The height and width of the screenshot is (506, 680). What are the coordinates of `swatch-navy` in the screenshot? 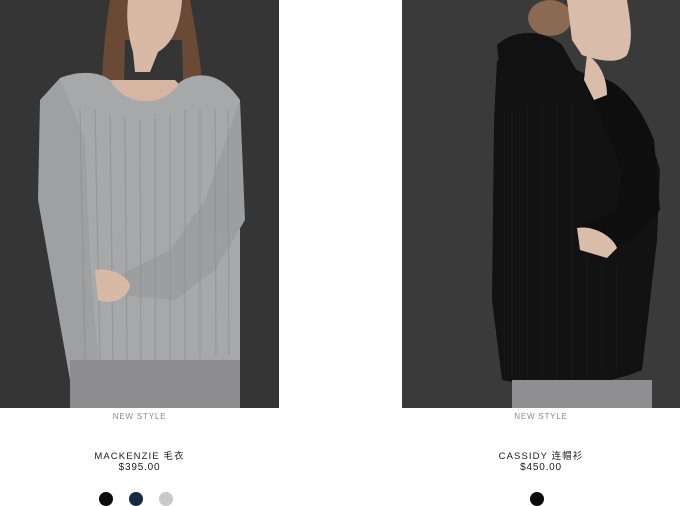 It's located at (135, 499).